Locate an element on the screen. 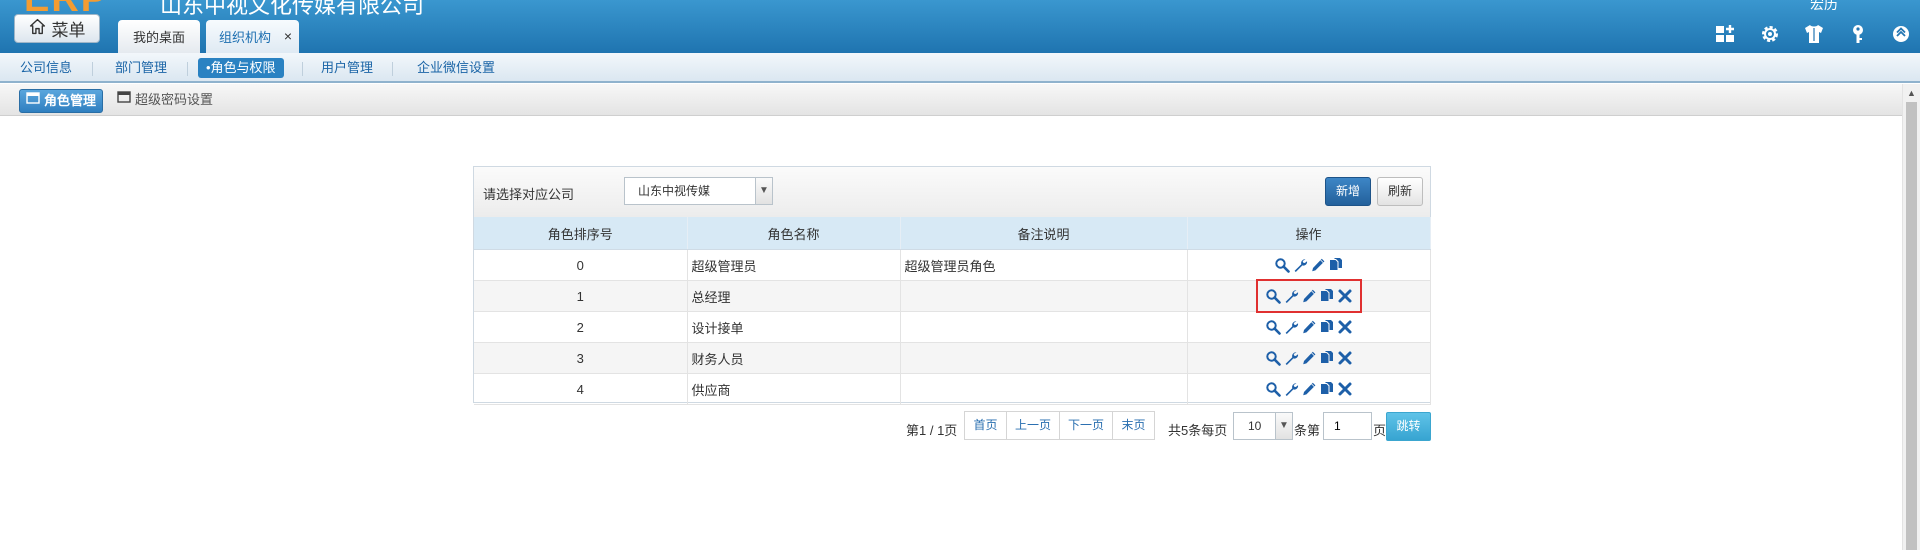  table-row: 4 供应商 is located at coordinates (952, 389).